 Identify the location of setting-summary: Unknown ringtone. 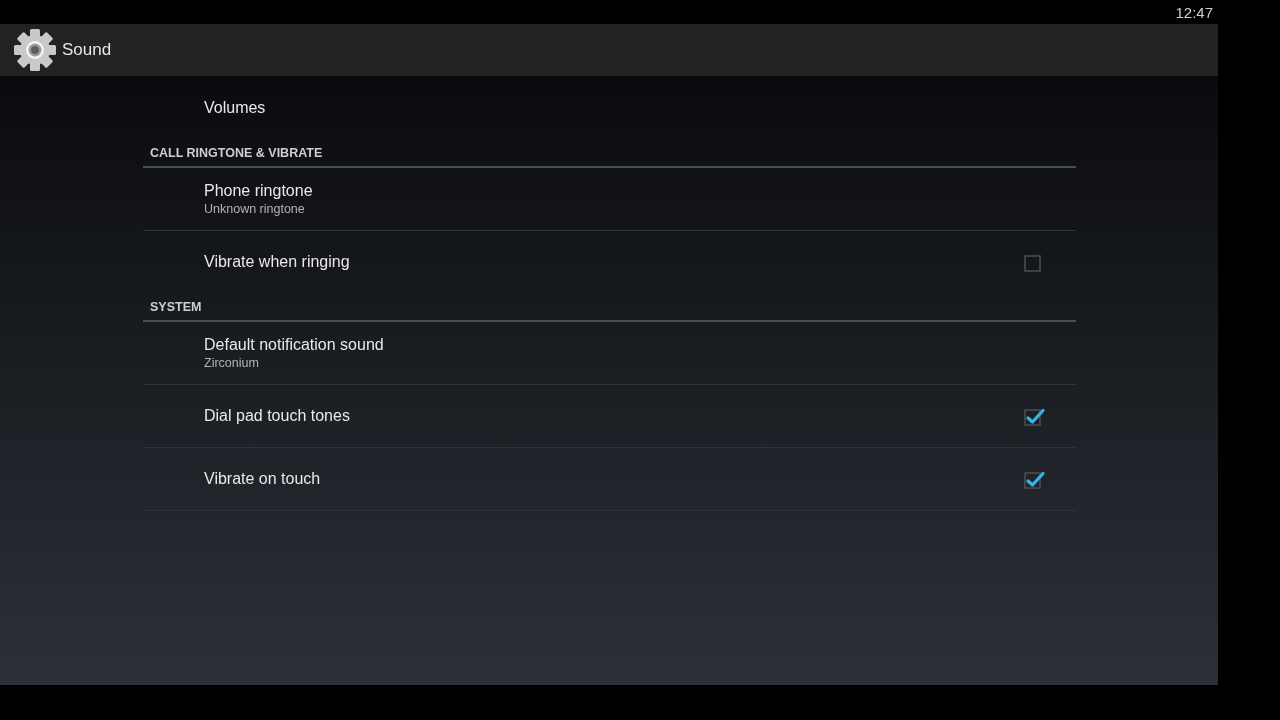
(254, 209).